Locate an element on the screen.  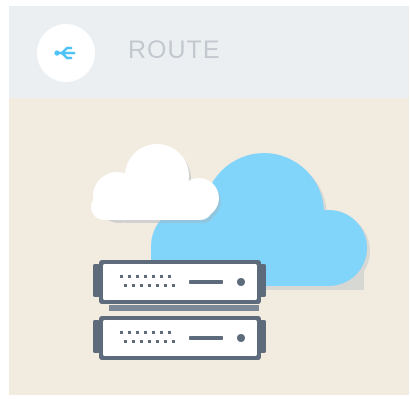
route-icon is located at coordinates (65, 53).